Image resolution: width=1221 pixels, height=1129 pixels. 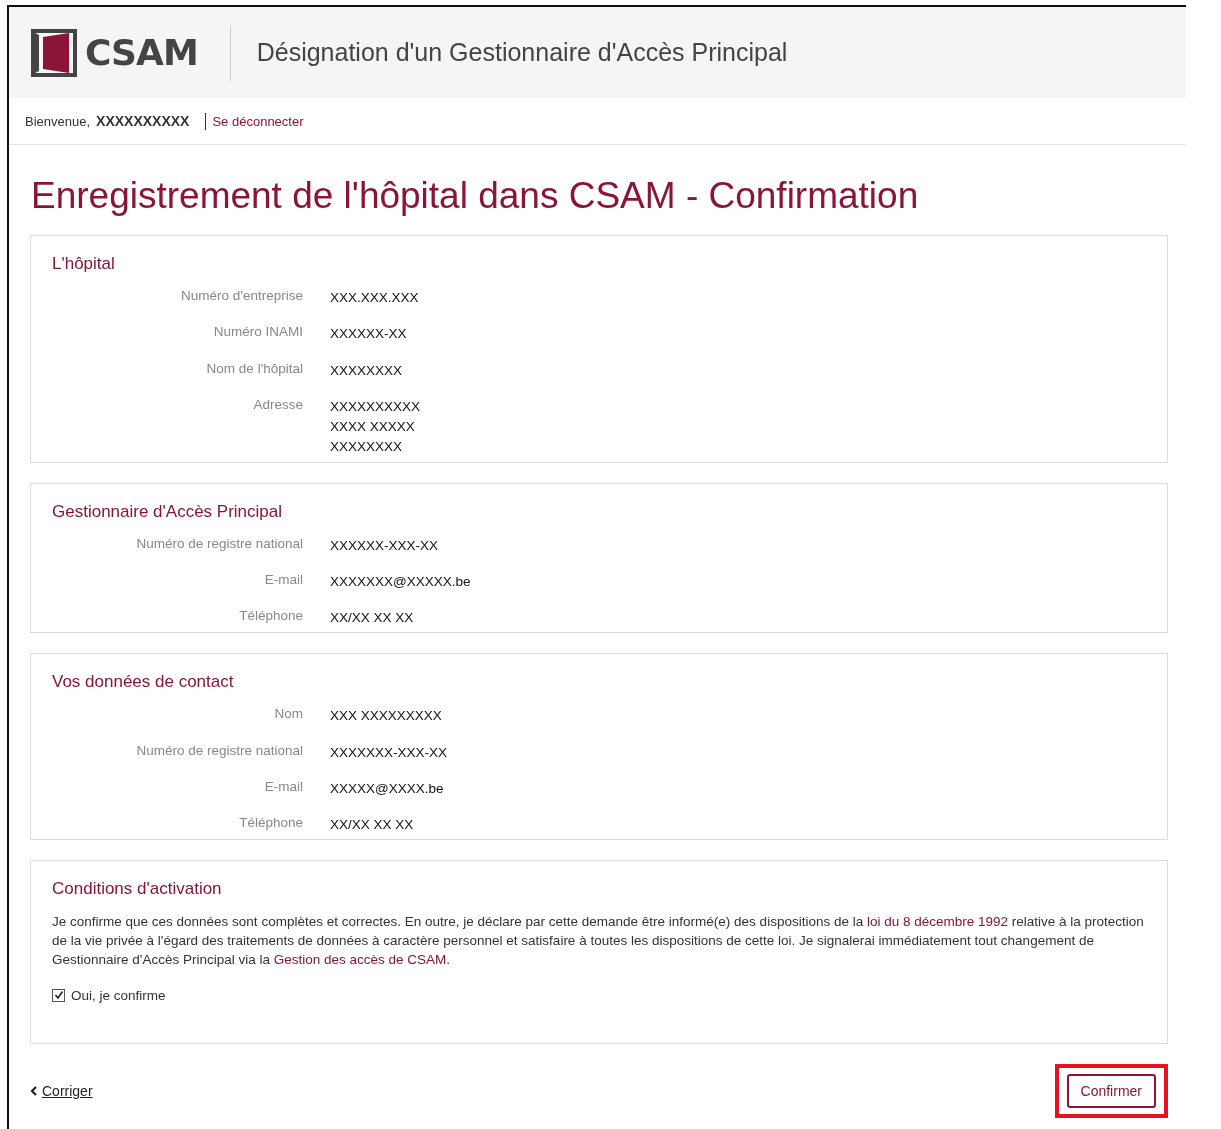 What do you see at coordinates (58, 121) in the screenshot?
I see `welcome-text: Bienvenue,` at bounding box center [58, 121].